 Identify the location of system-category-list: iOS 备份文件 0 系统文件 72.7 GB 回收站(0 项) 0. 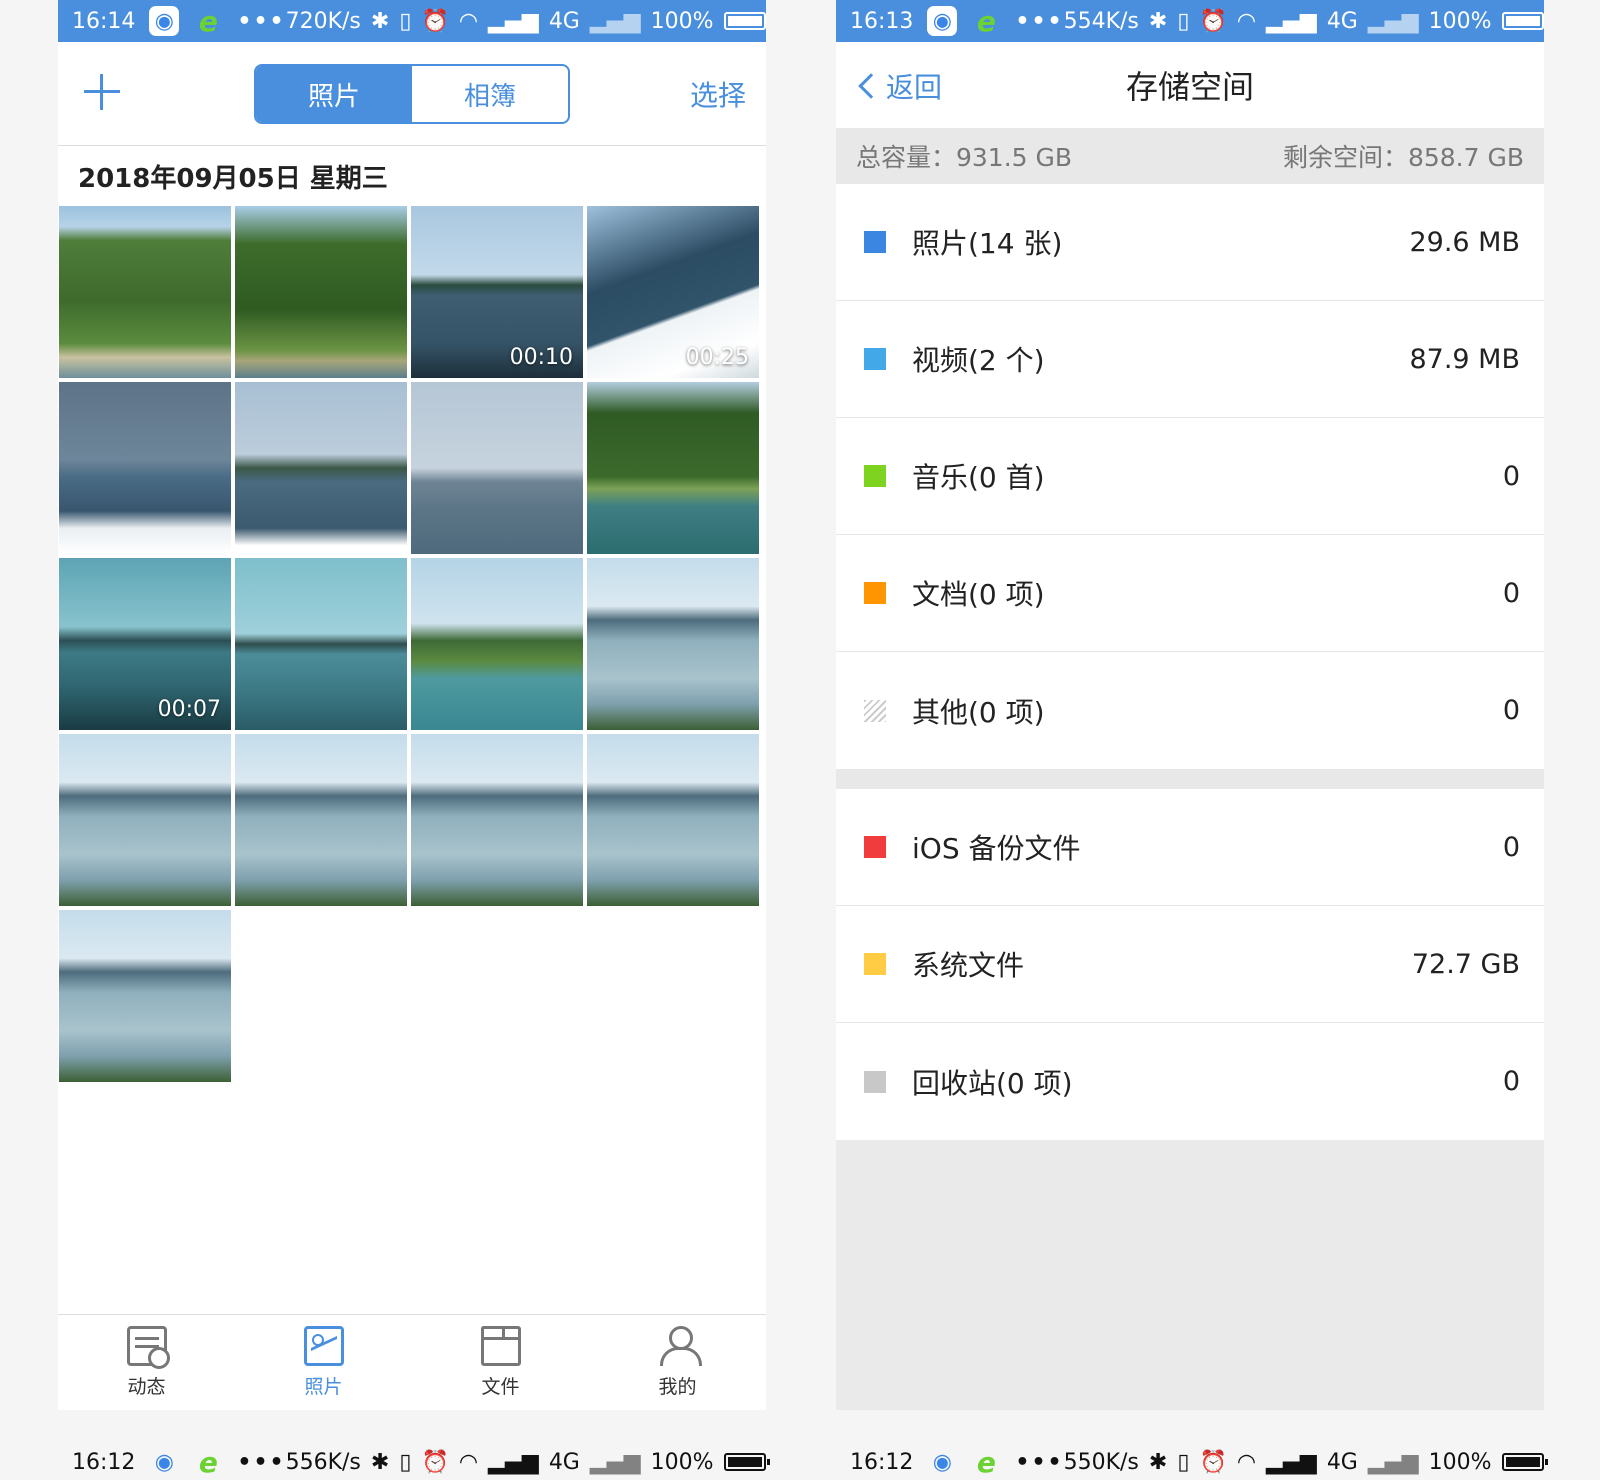
(1190, 964).